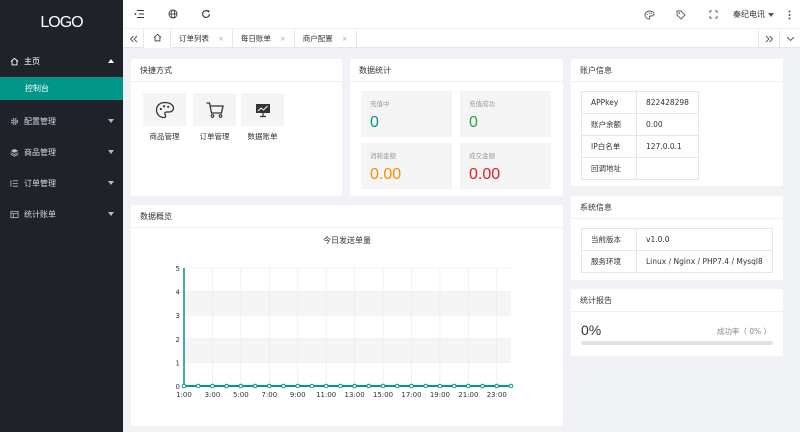 The width and height of the screenshot is (800, 432). I want to click on row-key: 服务环境, so click(609, 261).